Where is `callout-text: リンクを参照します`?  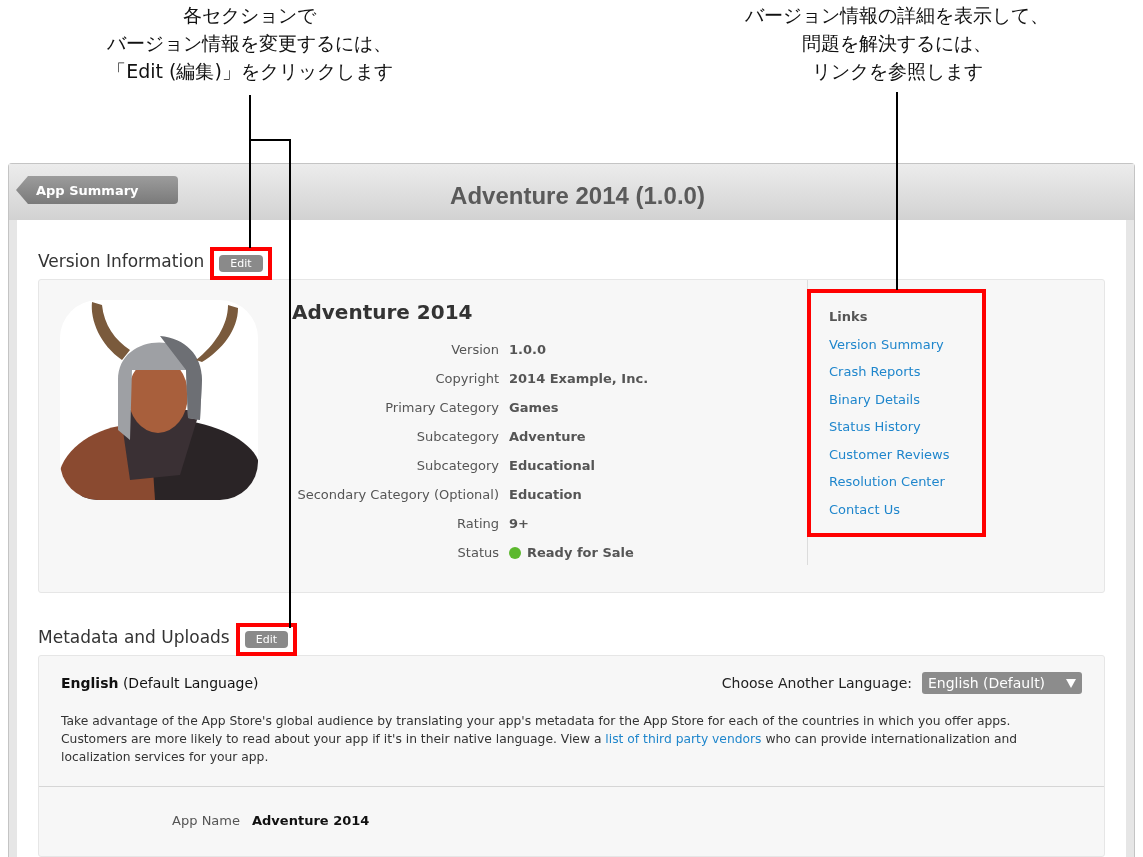 callout-text: リンクを参照します is located at coordinates (897, 71).